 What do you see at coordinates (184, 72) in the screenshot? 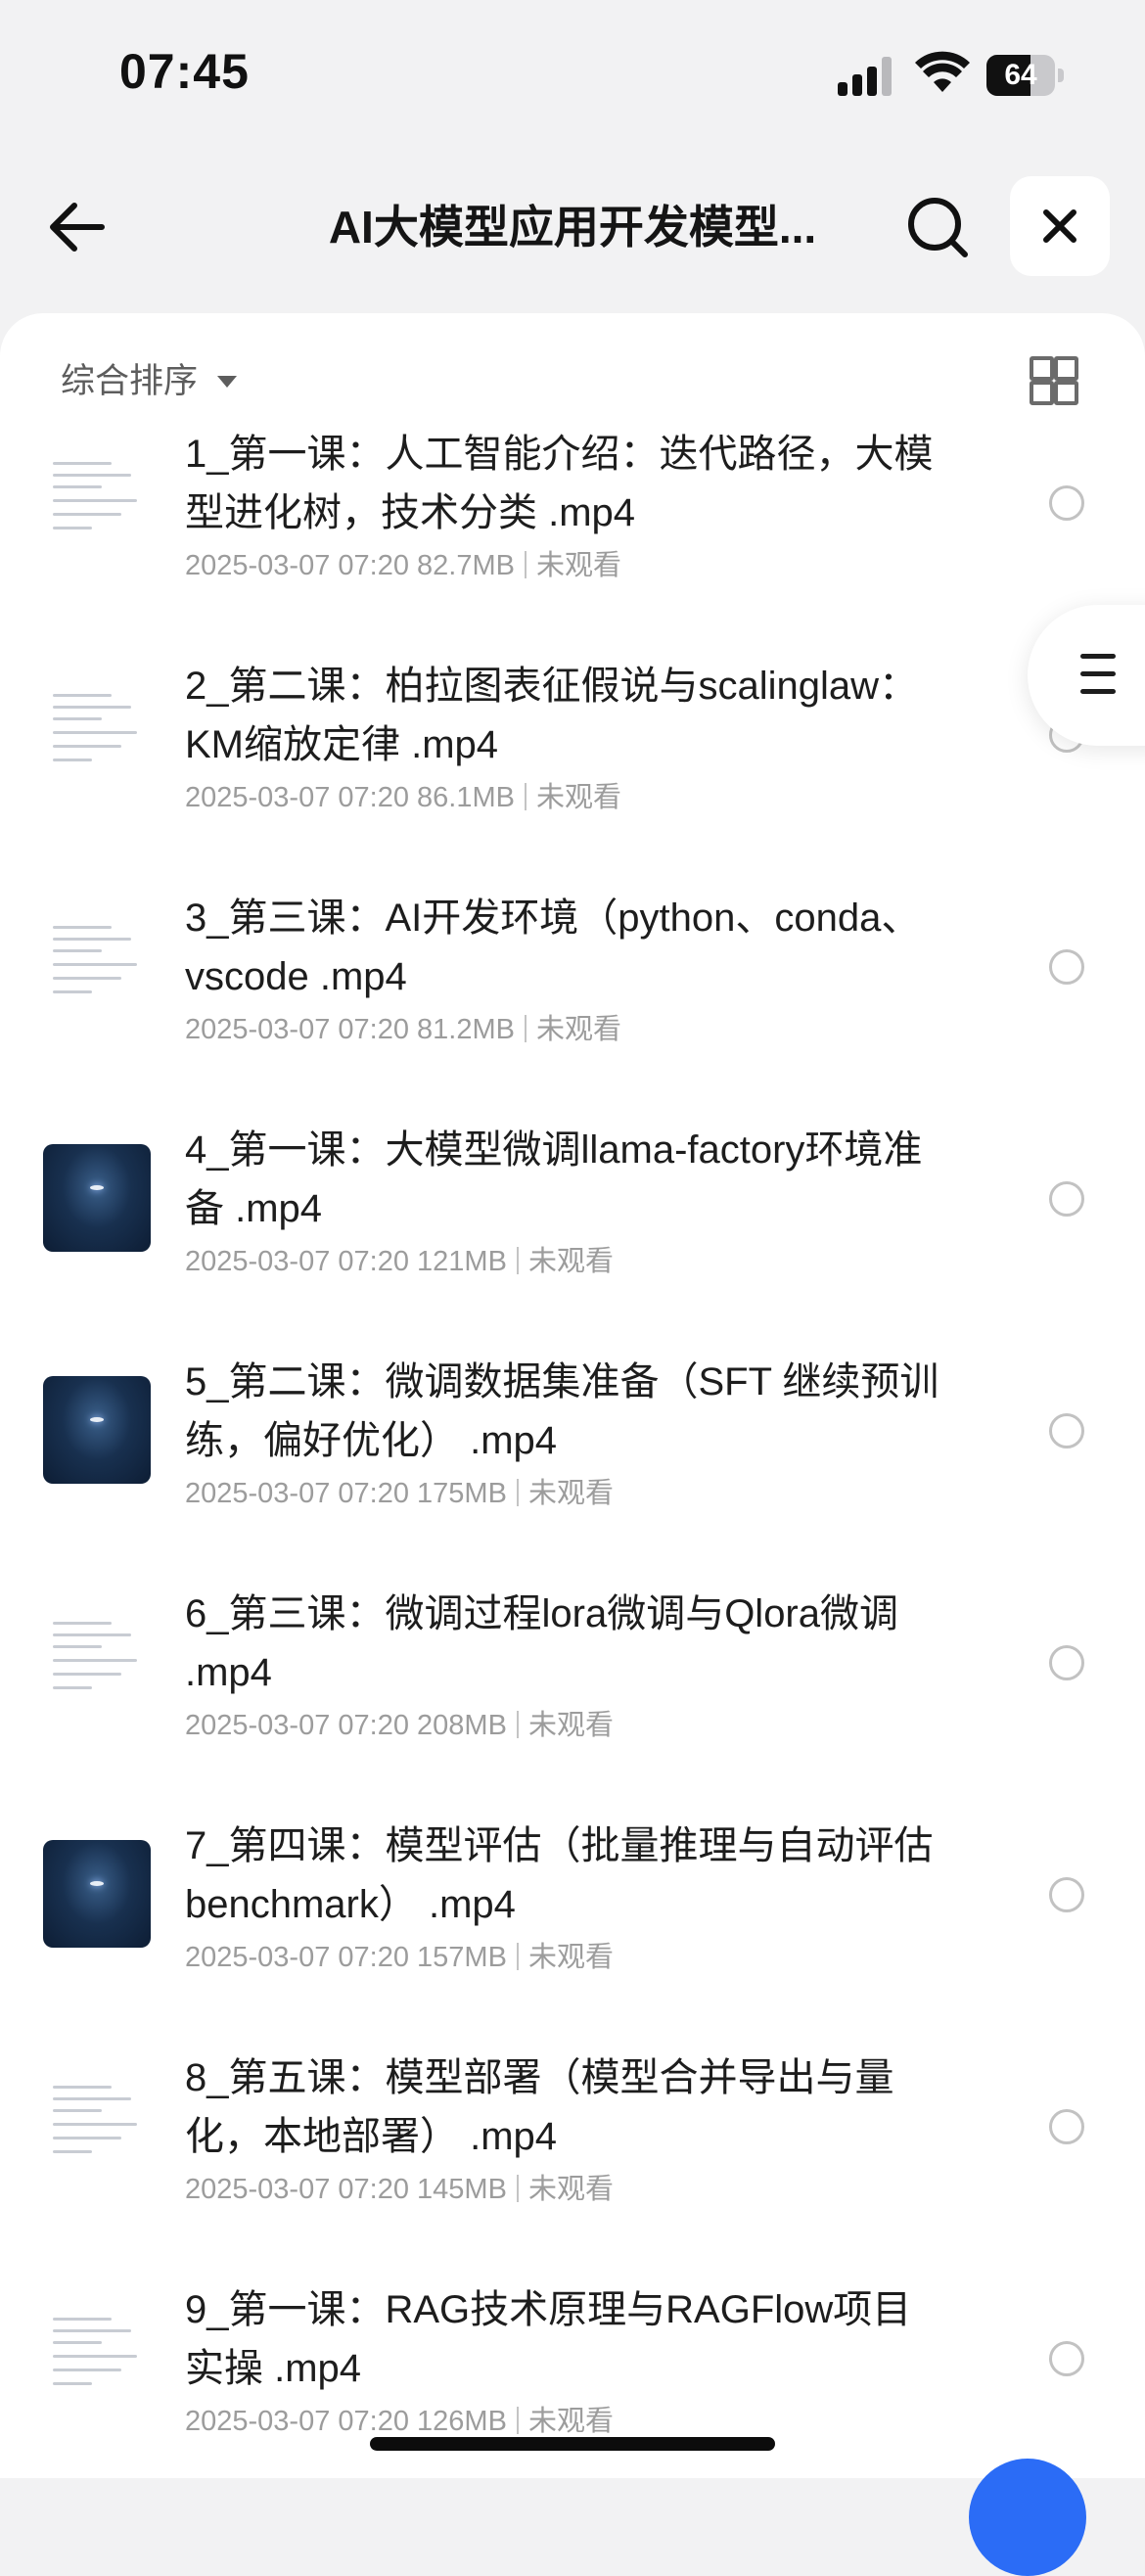
I see `status-time: 07:45` at bounding box center [184, 72].